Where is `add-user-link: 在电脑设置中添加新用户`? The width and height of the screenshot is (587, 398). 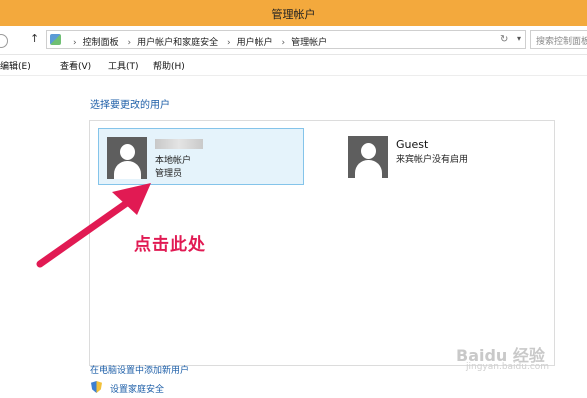
add-user-link: 在电脑设置中添加新用户 is located at coordinates (139, 369).